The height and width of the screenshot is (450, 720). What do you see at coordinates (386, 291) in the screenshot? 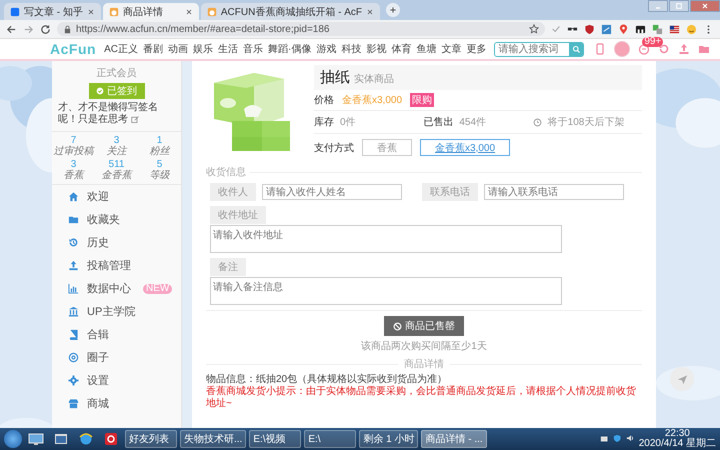
I see `input-field: 请输入备注信息` at bounding box center [386, 291].